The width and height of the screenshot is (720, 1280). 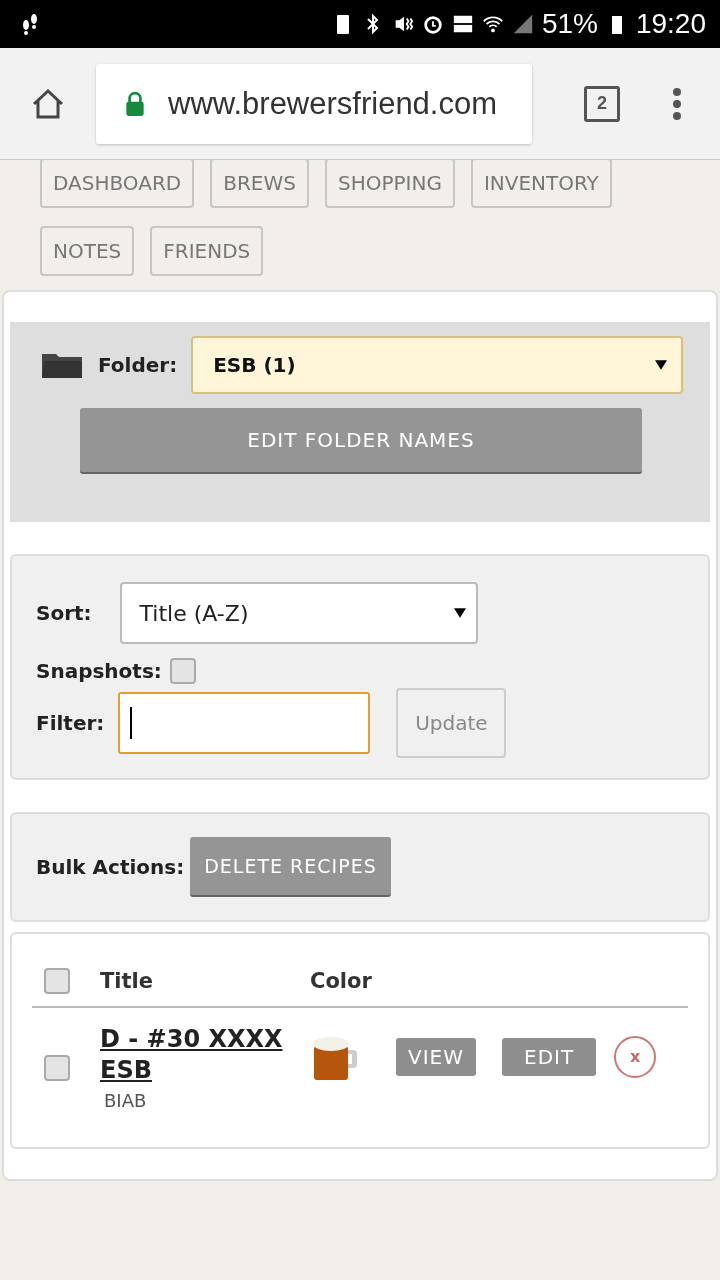 I want to click on filter-label: Filter:, so click(x=70, y=723).